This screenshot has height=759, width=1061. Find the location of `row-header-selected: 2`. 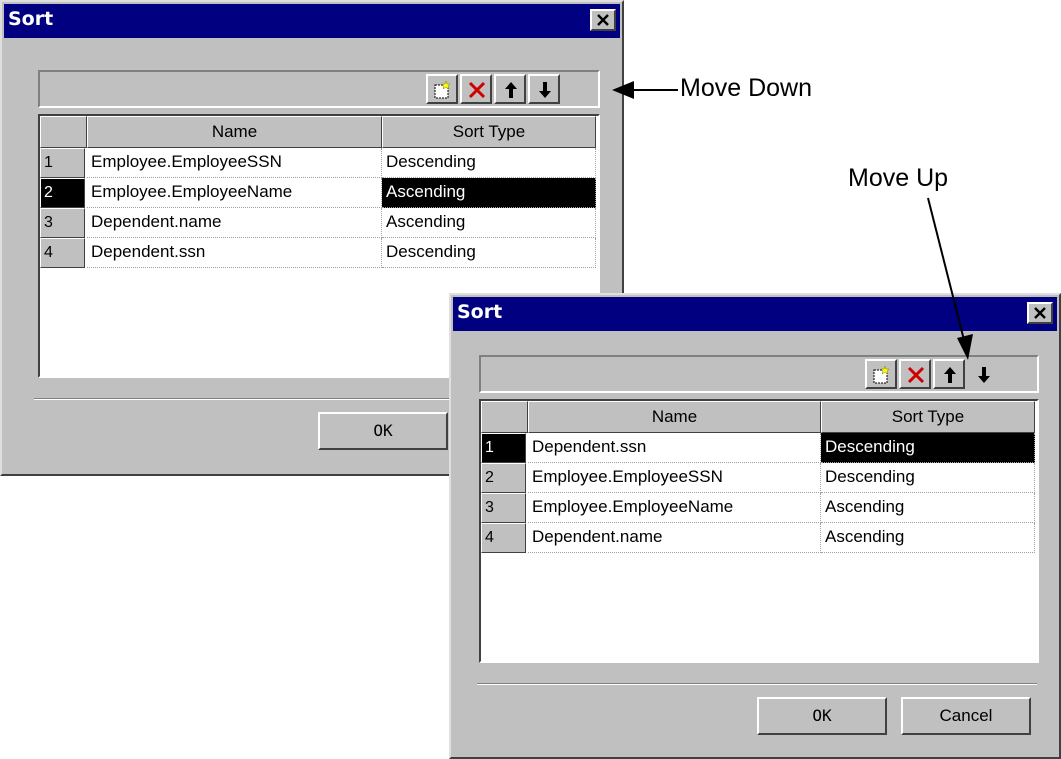

row-header-selected: 2 is located at coordinates (62, 193).